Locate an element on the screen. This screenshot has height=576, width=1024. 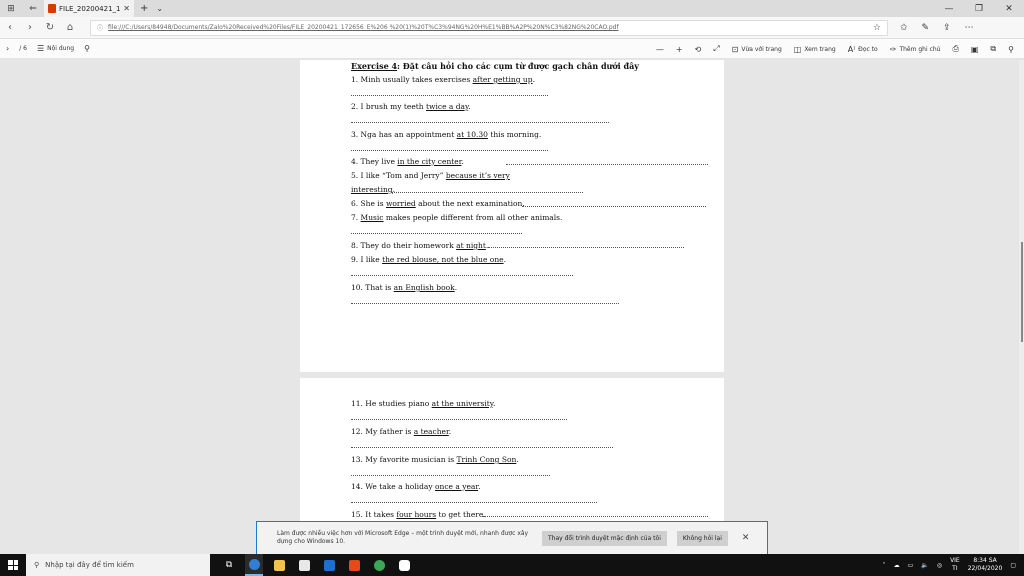
vertical-scrollbar is located at coordinates (1021, 307).